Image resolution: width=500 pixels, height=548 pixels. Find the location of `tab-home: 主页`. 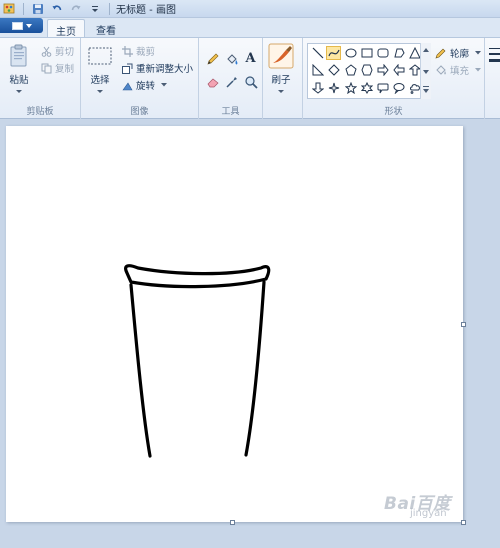

tab-home: 主页 is located at coordinates (66, 28).